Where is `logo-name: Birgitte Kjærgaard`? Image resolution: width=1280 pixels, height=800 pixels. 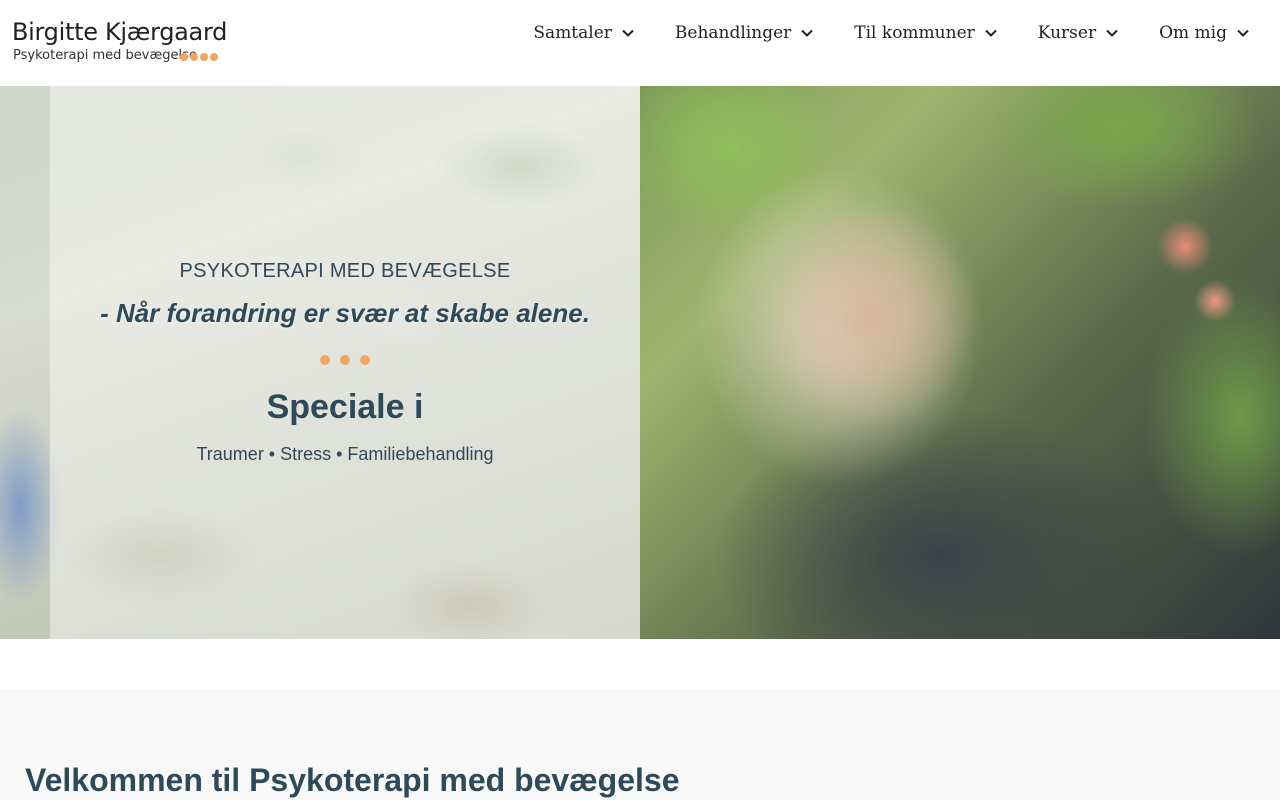
logo-name: Birgitte Kjærgaard is located at coordinates (120, 32).